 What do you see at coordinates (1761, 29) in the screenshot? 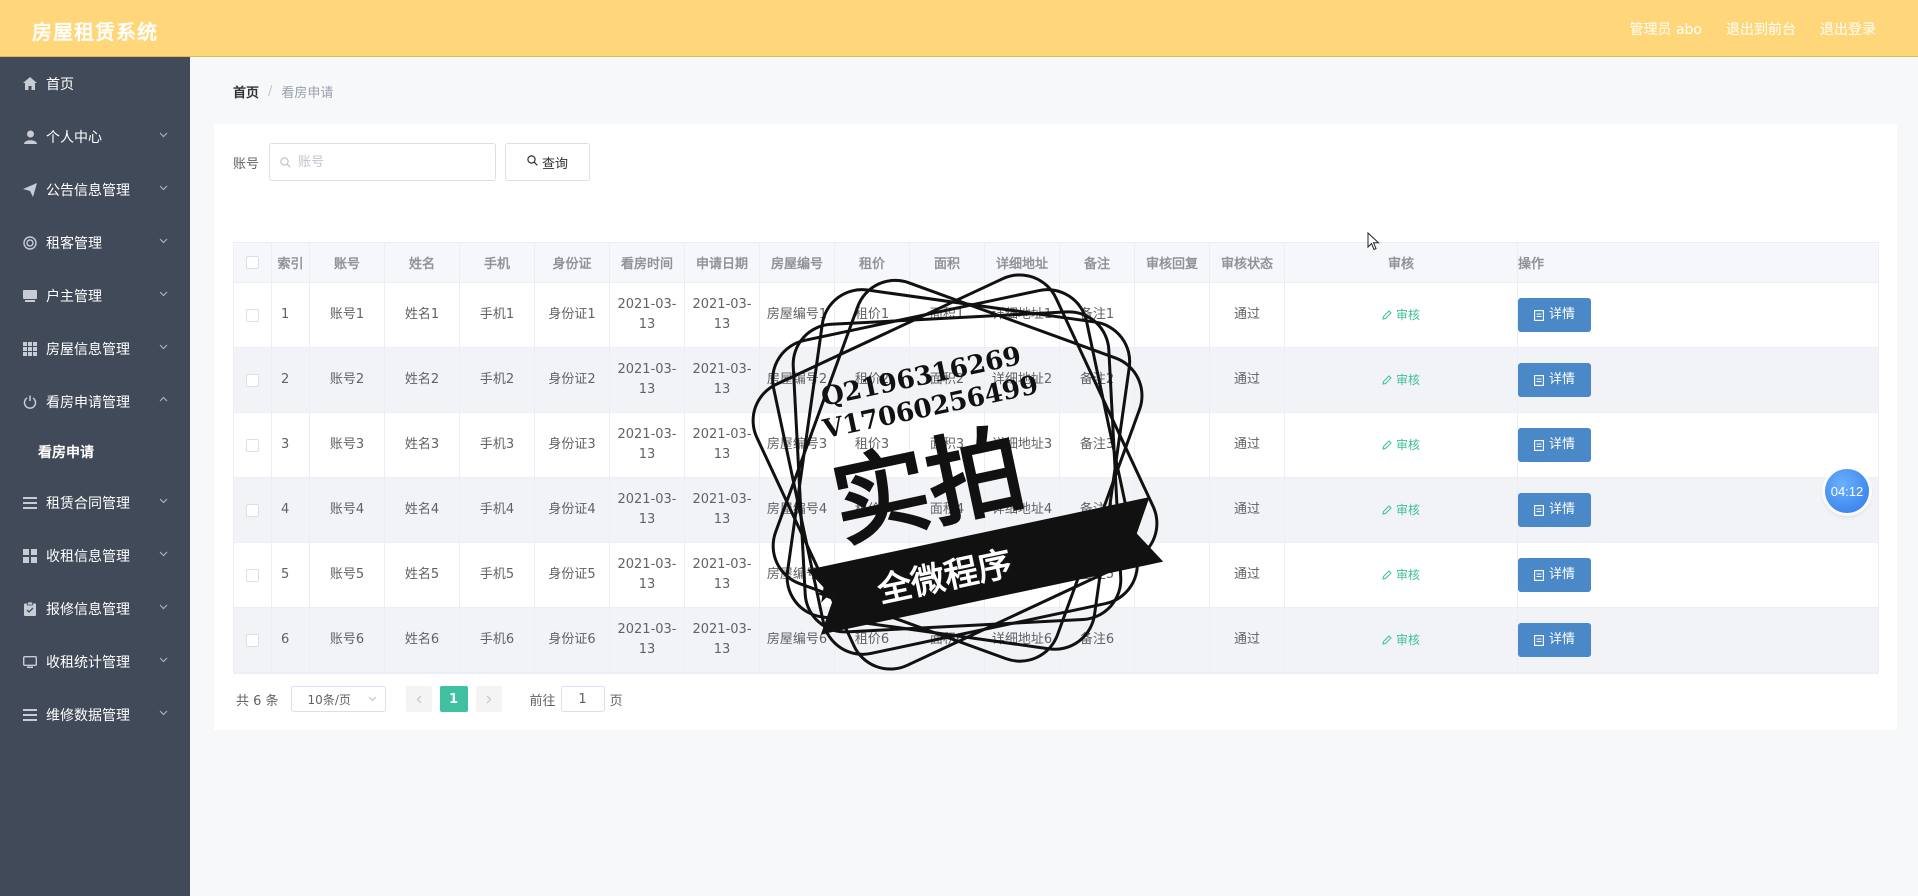
I see `exit-to-frontend-link: 退出到前台` at bounding box center [1761, 29].